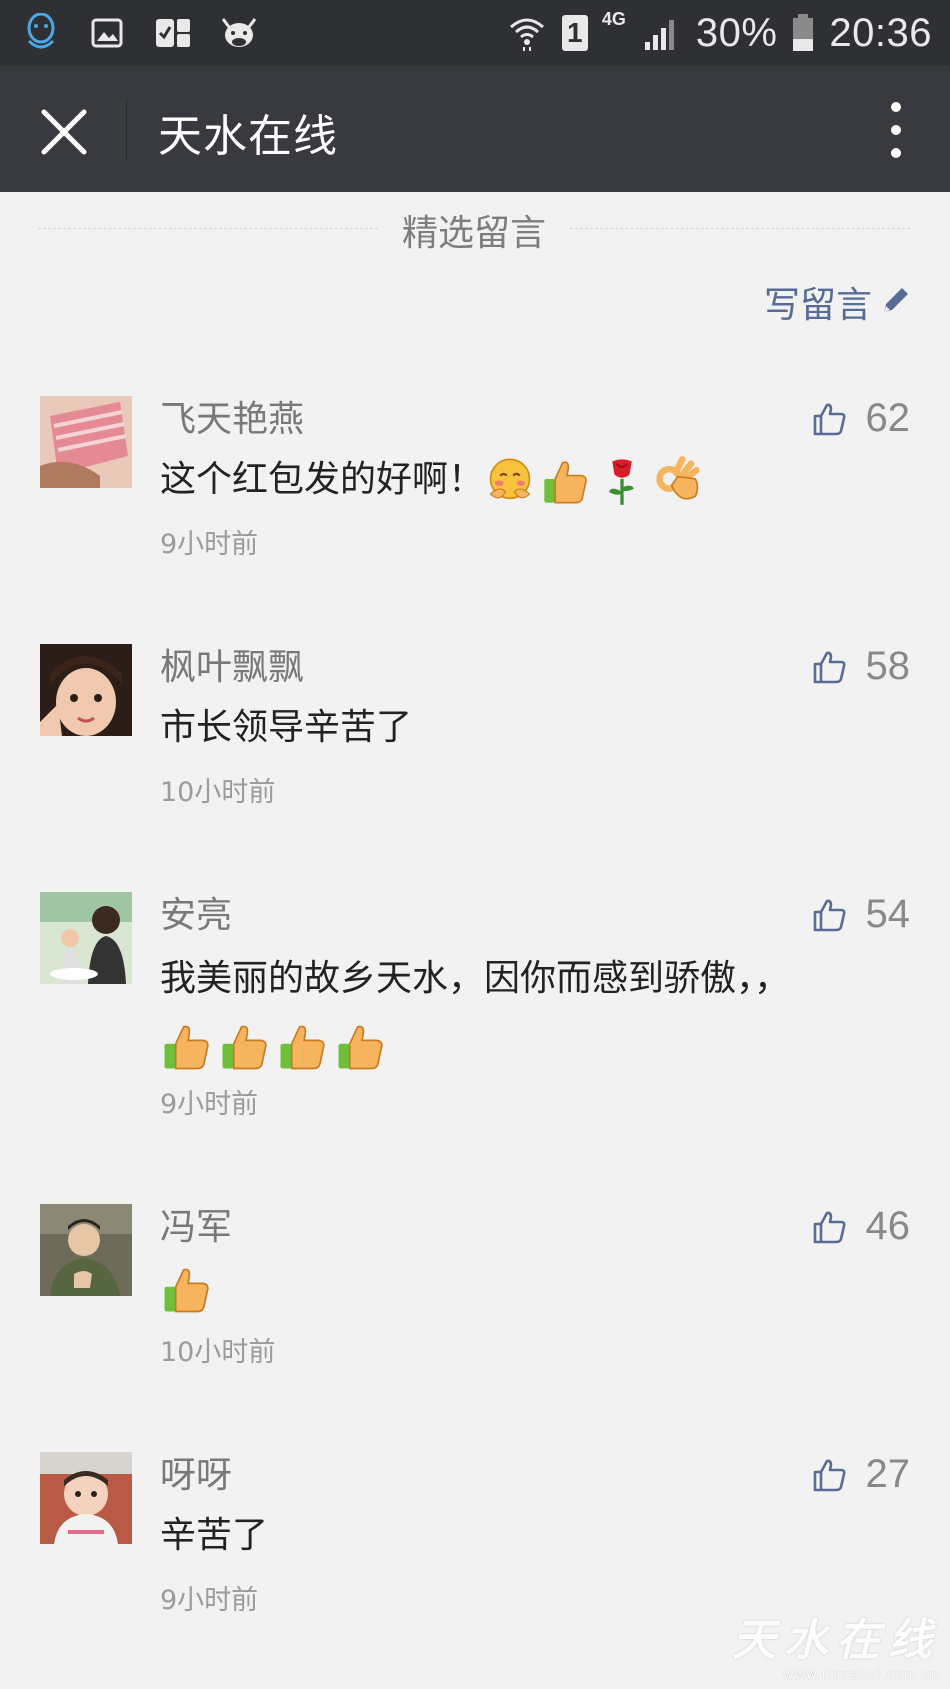 The image size is (950, 1689). Describe the element at coordinates (896, 130) in the screenshot. I see `more-icon` at that location.